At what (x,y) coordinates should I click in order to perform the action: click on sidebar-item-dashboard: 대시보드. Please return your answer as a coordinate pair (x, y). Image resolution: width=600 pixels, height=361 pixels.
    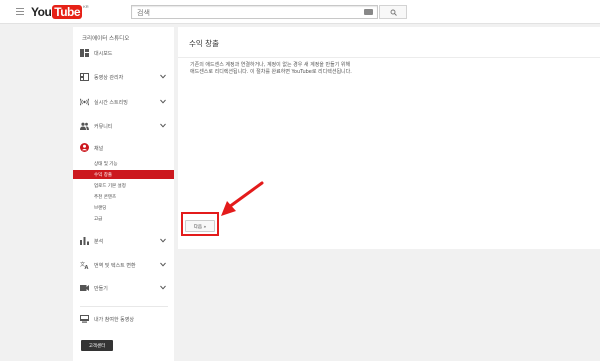
    Looking at the image, I should click on (123, 53).